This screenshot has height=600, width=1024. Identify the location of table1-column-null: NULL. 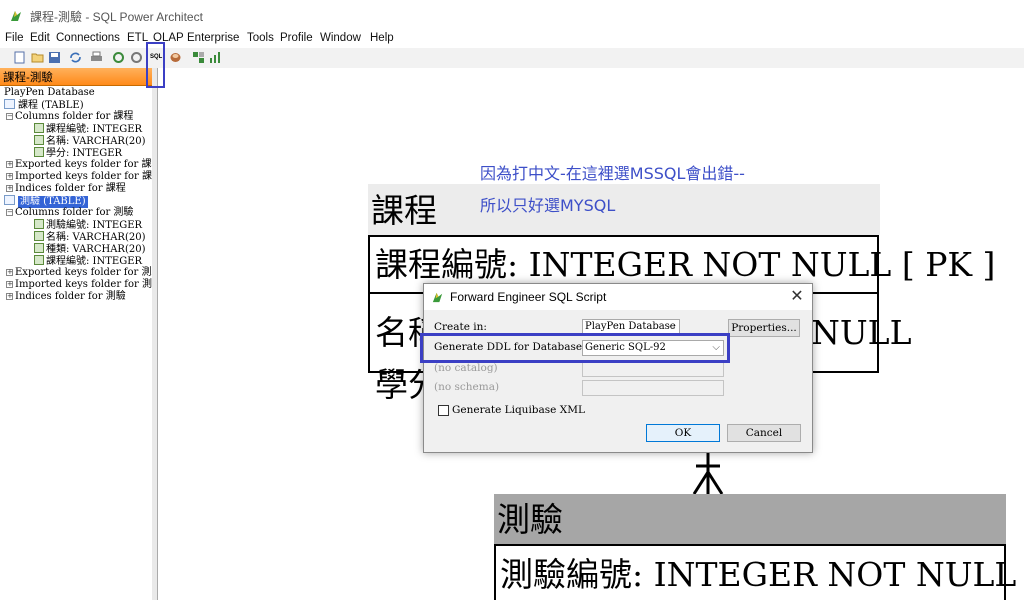
(861, 332).